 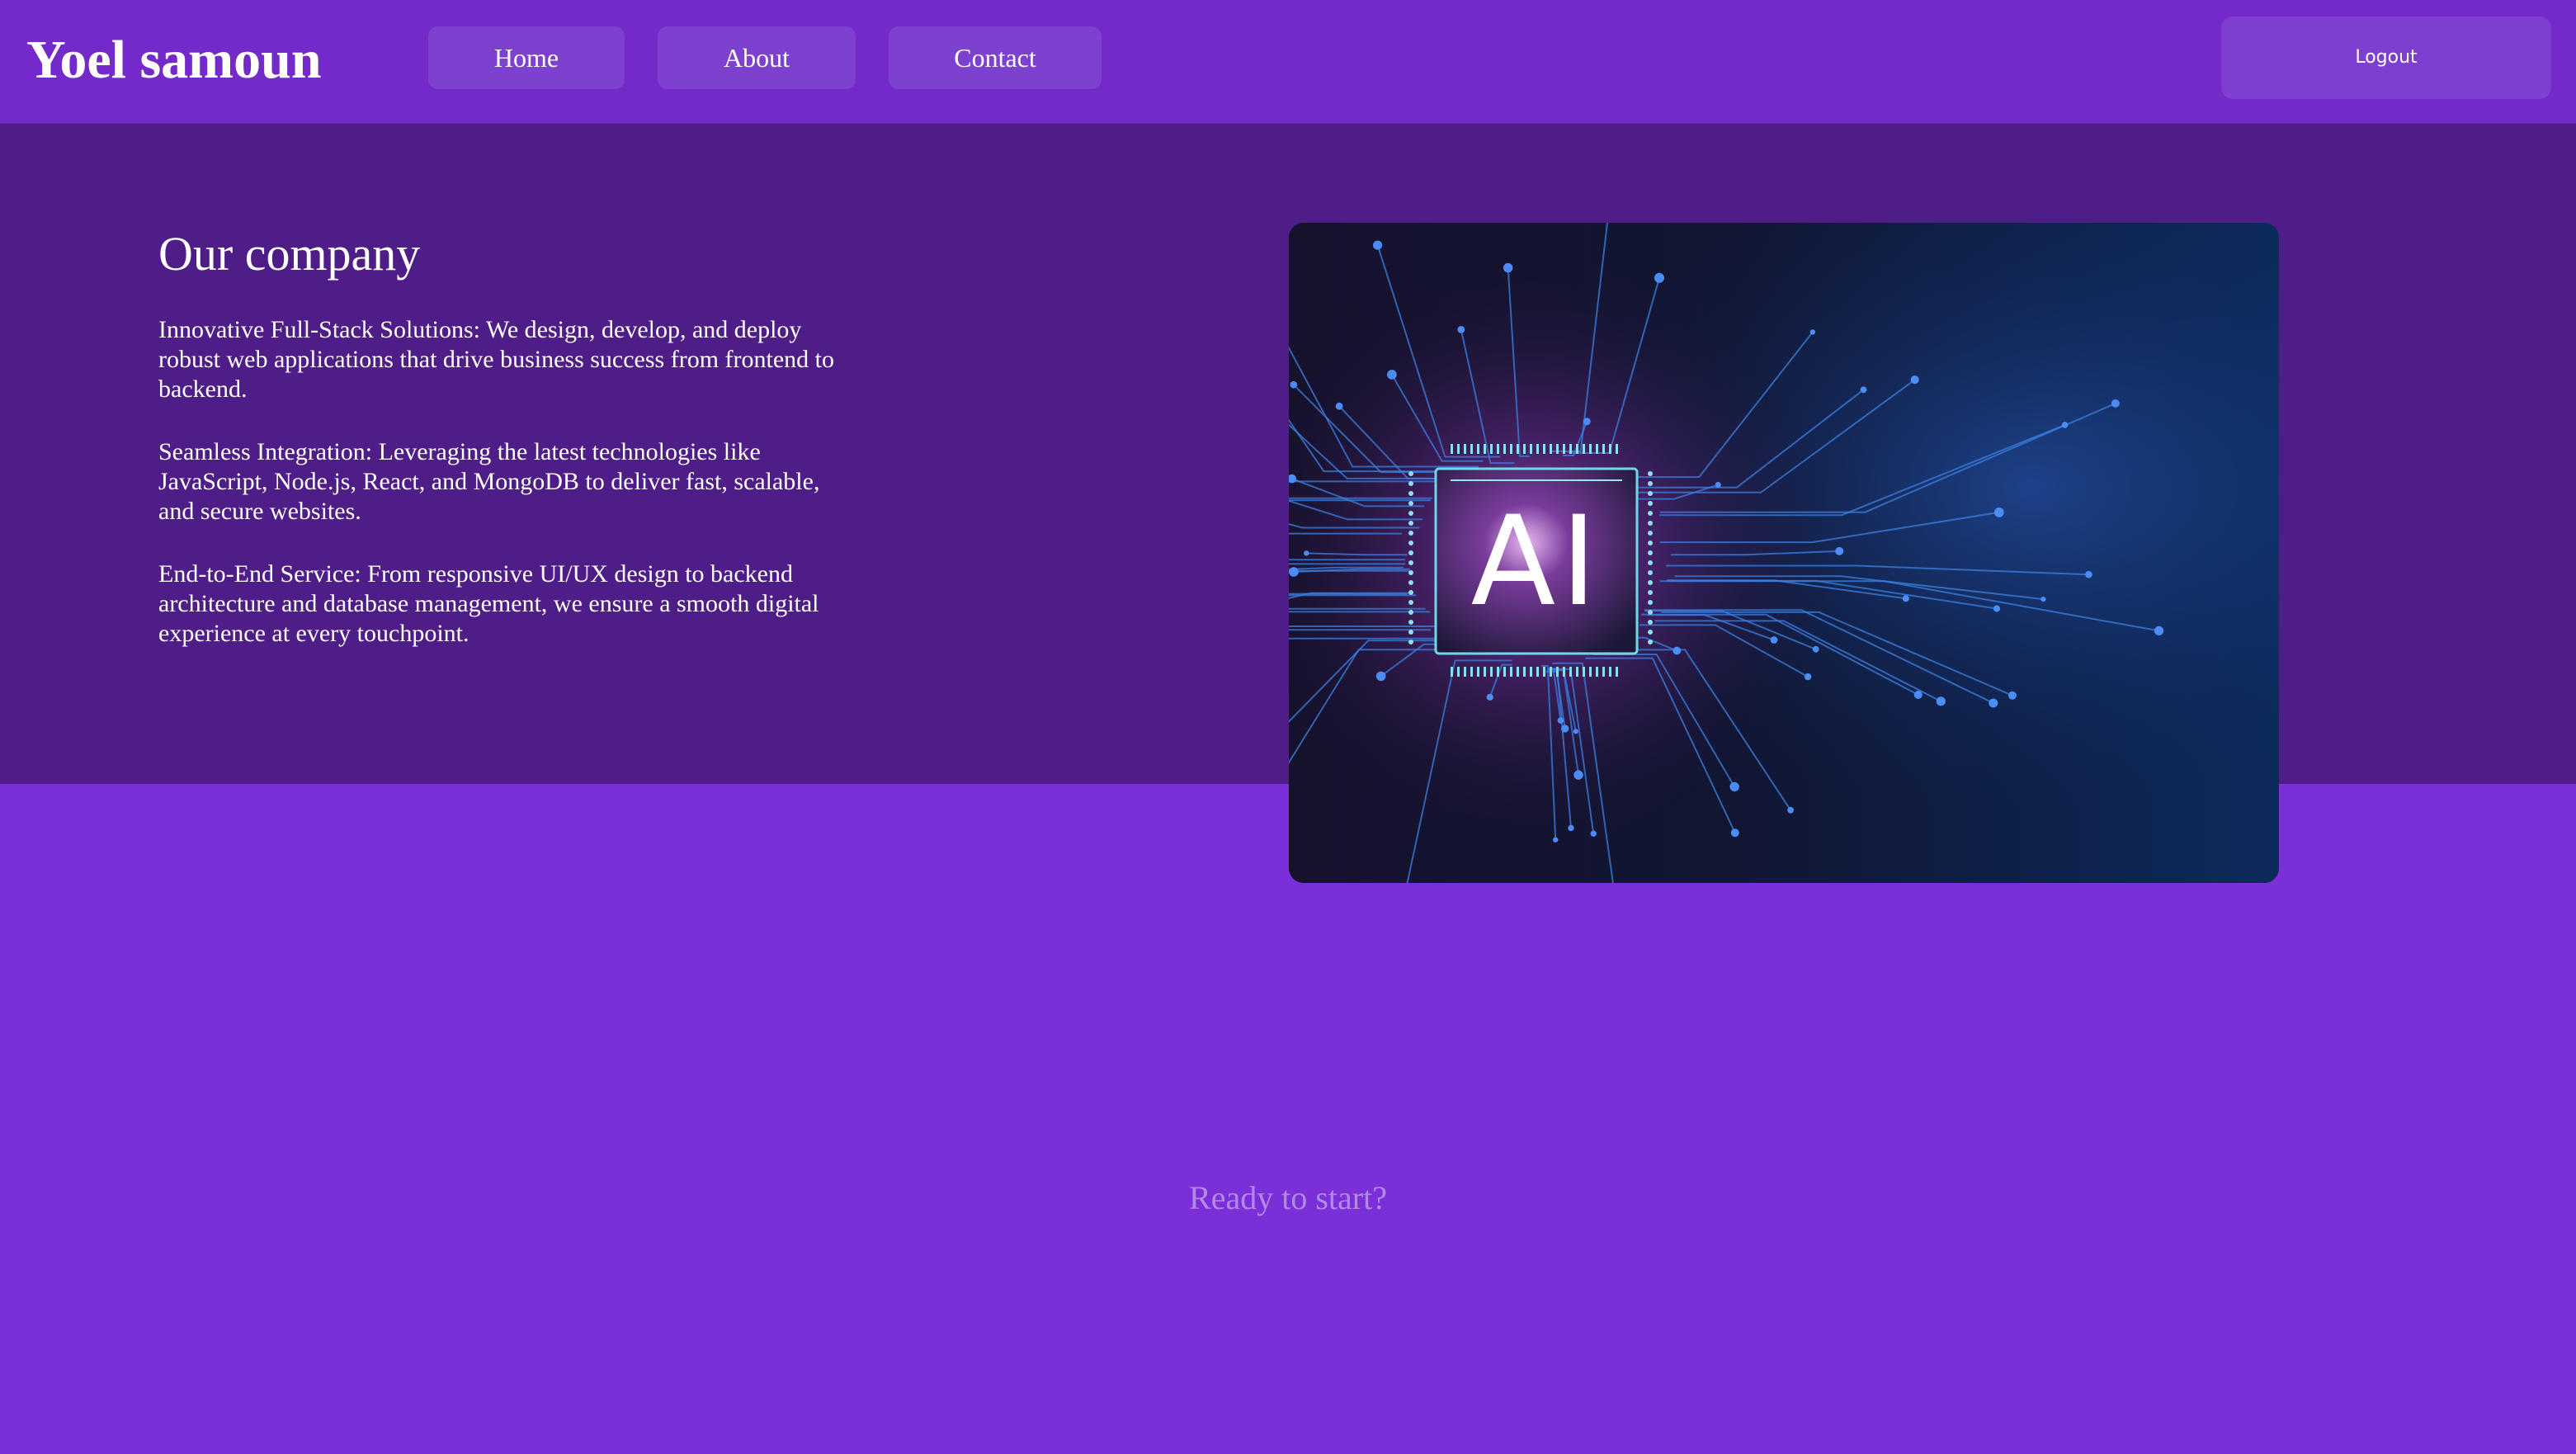 I want to click on brand-name: Yoel samoun, so click(x=174, y=60).